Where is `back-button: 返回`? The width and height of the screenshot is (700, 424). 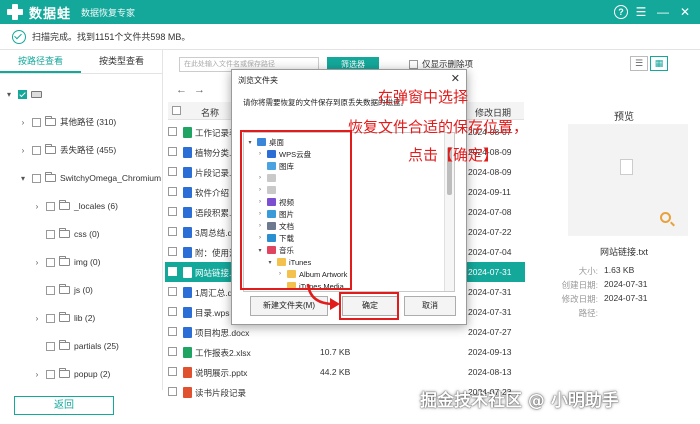
back-button: 返回 is located at coordinates (64, 405).